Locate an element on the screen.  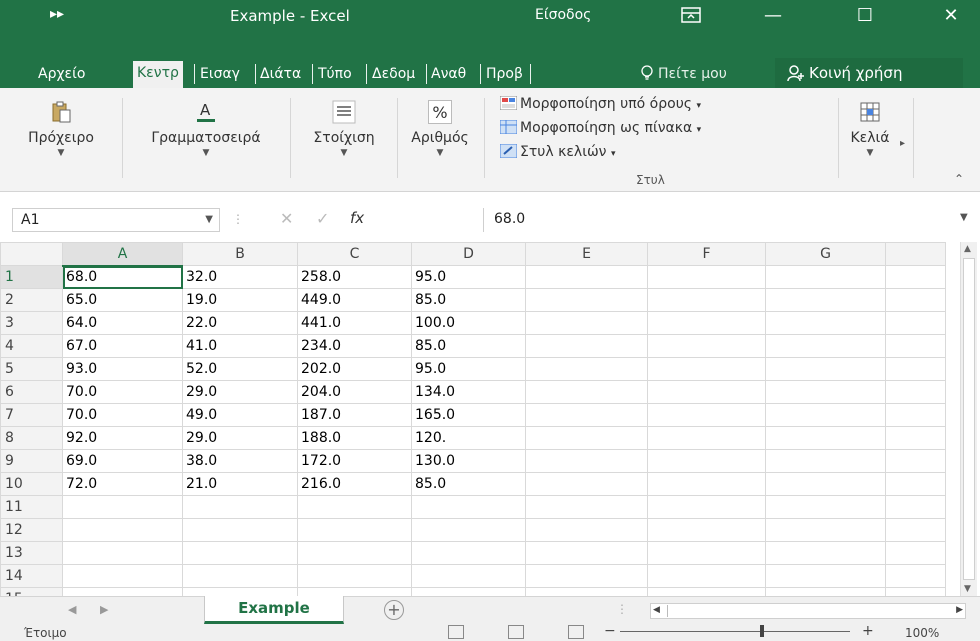
tab-data: Δεδομ is located at coordinates (393, 74).